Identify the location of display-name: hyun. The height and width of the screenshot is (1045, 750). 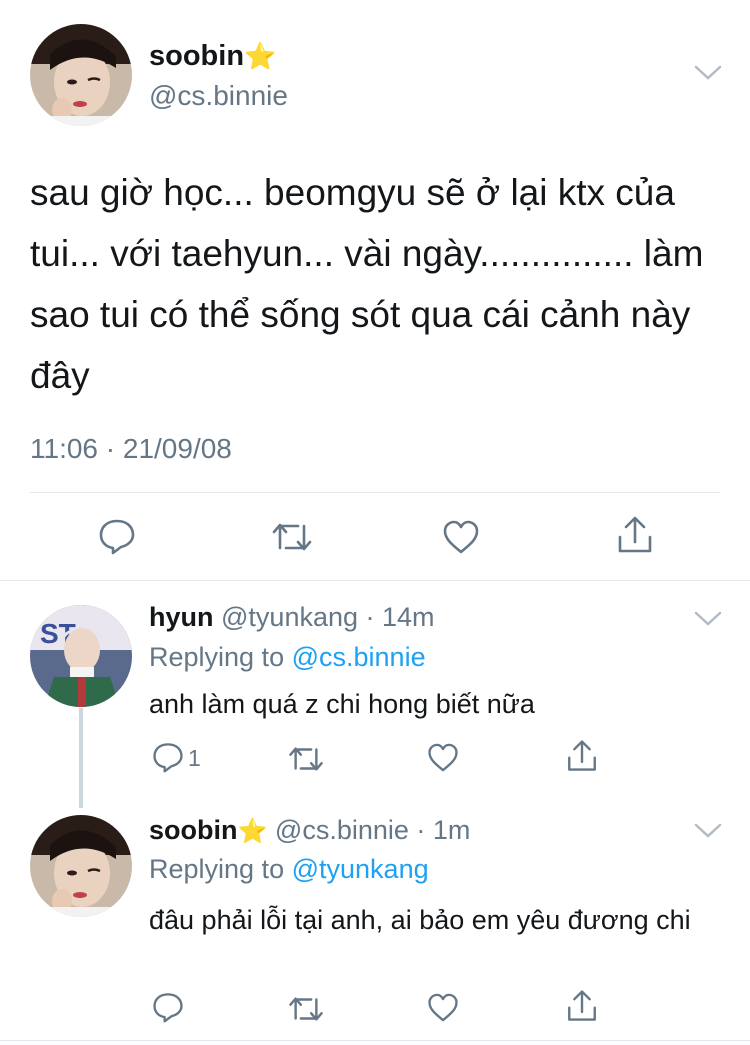
(181, 617).